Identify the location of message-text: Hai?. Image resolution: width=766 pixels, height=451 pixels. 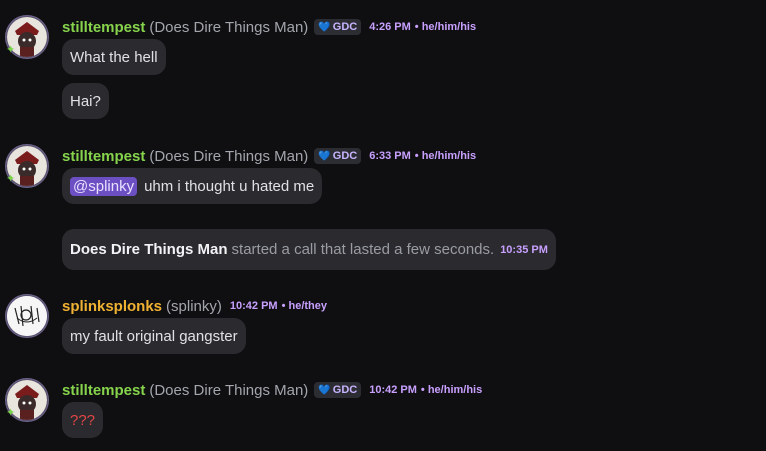
(85, 101).